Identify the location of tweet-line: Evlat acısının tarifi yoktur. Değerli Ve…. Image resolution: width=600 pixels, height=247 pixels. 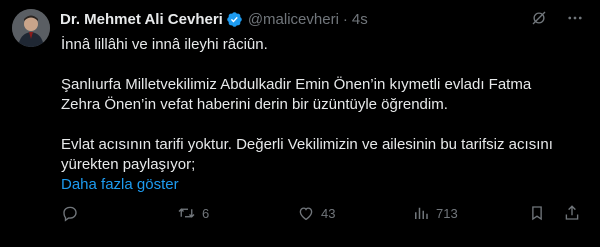
(307, 144).